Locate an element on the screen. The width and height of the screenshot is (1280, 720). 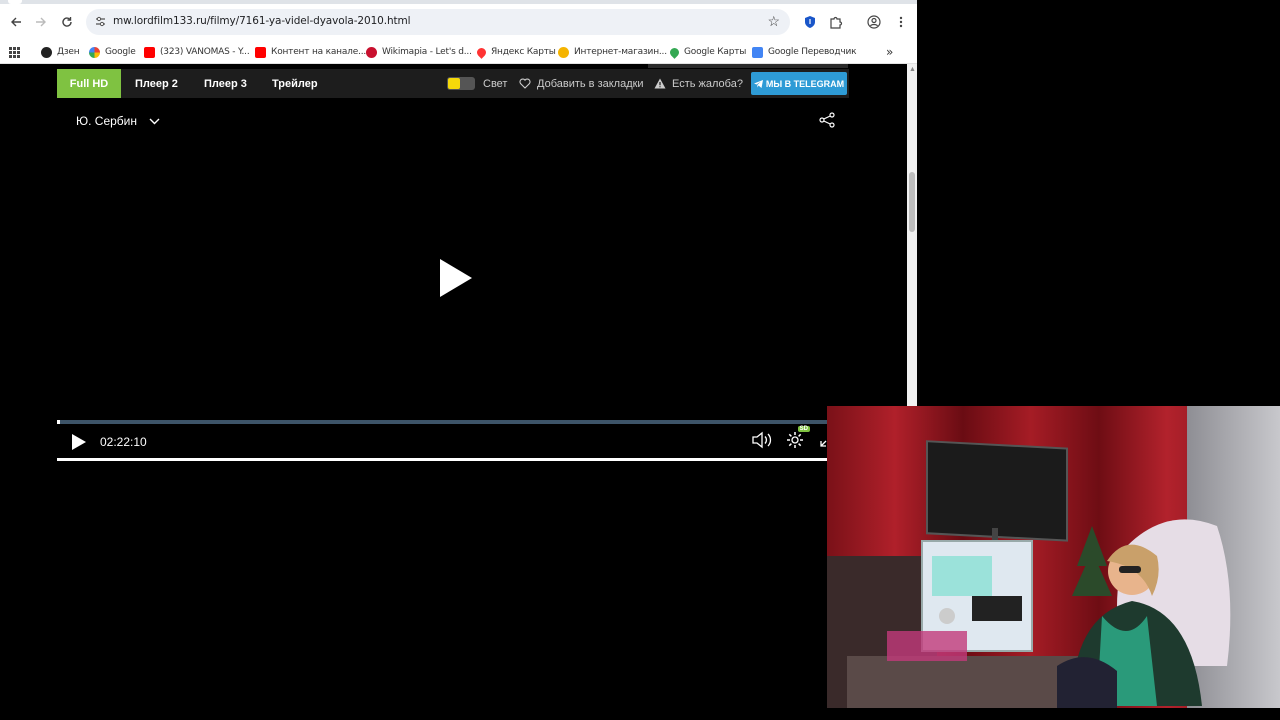
map-pin-icon is located at coordinates (481, 52).